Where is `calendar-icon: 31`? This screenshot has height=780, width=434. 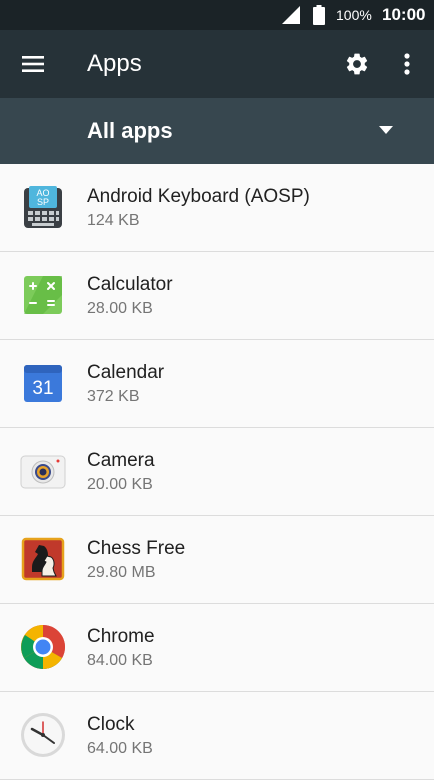
calendar-icon: 31 is located at coordinates (43, 383).